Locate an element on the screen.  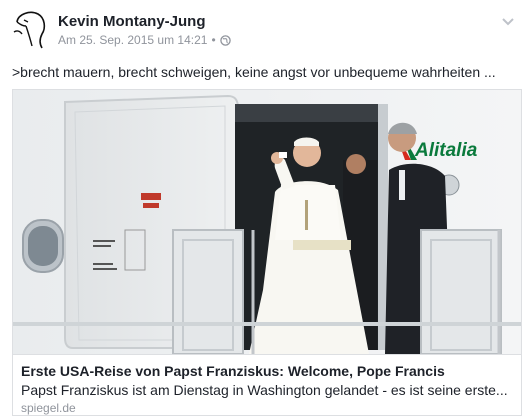
chevron-down-icon is located at coordinates (508, 20).